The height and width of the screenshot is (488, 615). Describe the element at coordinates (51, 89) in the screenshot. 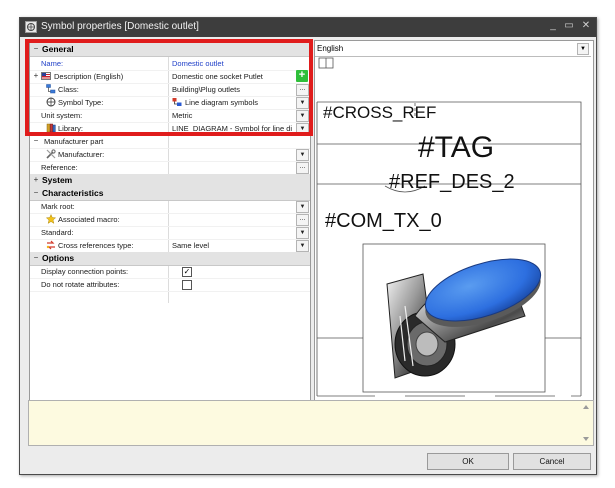

I see `class-tree-icon` at that location.